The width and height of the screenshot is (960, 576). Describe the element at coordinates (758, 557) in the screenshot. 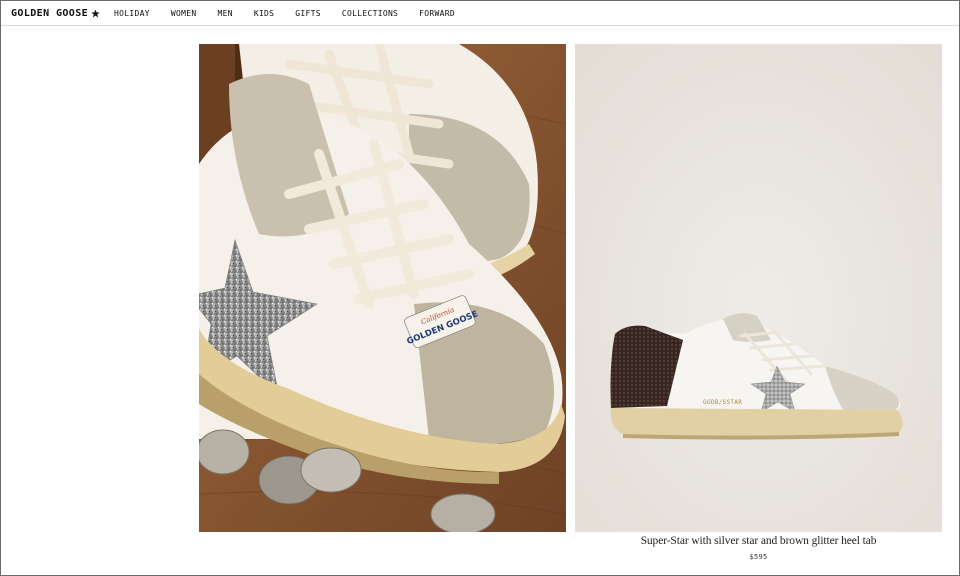

I see `product-price: $595` at that location.